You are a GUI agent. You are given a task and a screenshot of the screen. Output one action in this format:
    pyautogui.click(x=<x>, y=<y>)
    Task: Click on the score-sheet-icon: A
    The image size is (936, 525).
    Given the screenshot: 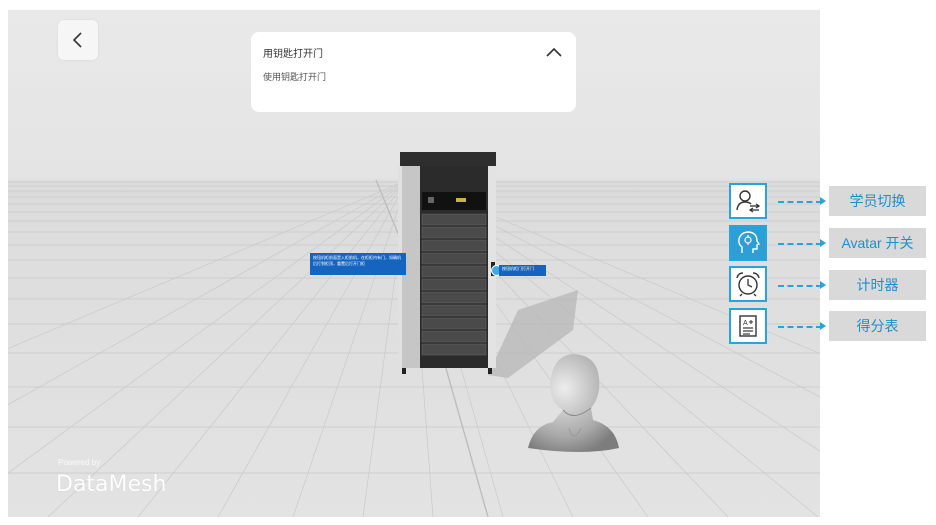 What is the action you would take?
    pyautogui.click(x=748, y=326)
    